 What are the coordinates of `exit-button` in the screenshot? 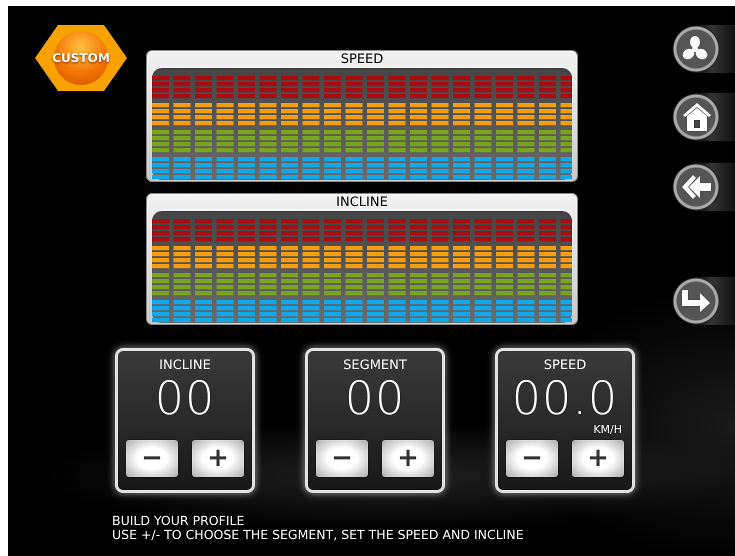 It's located at (703, 301).